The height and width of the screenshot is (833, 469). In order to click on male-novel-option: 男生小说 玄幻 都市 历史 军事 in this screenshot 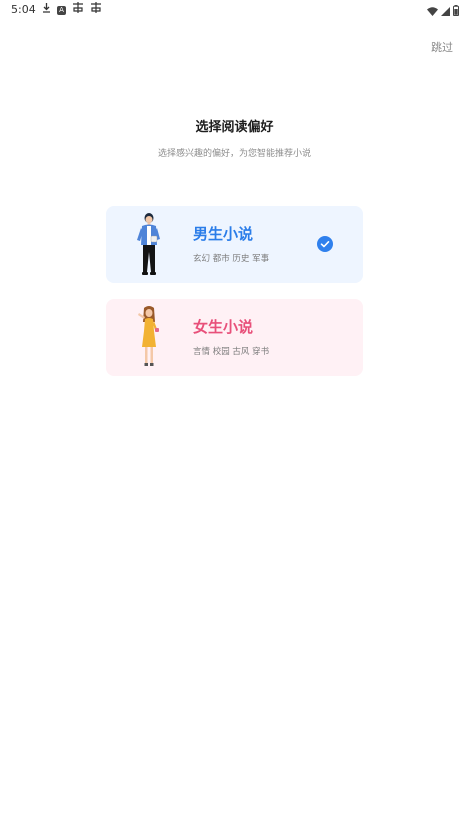, I will do `click(234, 244)`.